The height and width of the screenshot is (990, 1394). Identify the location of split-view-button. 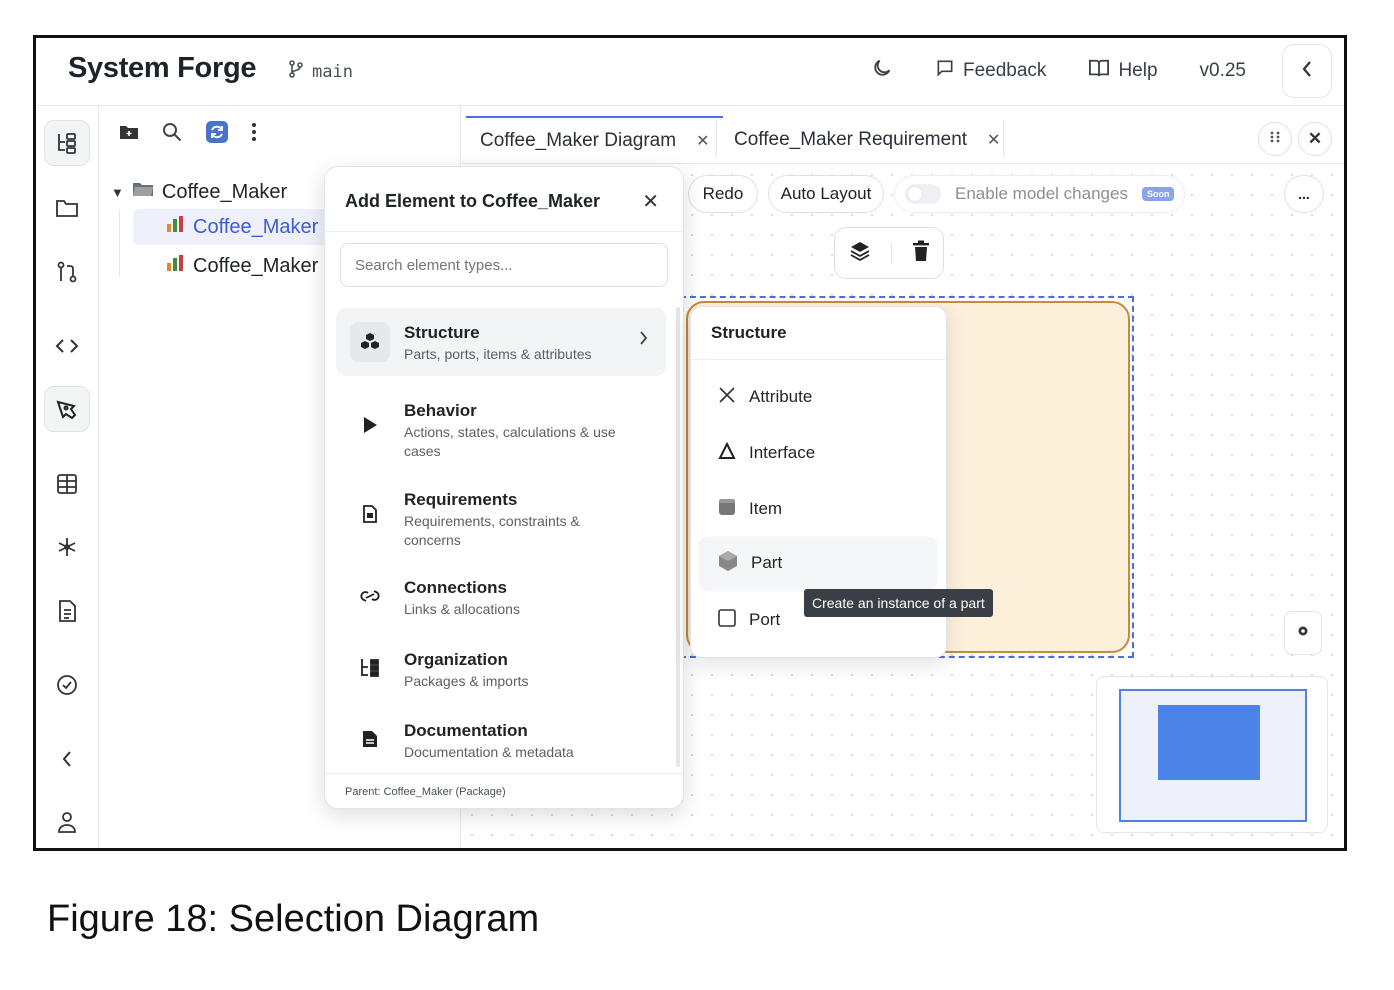
(1275, 139).